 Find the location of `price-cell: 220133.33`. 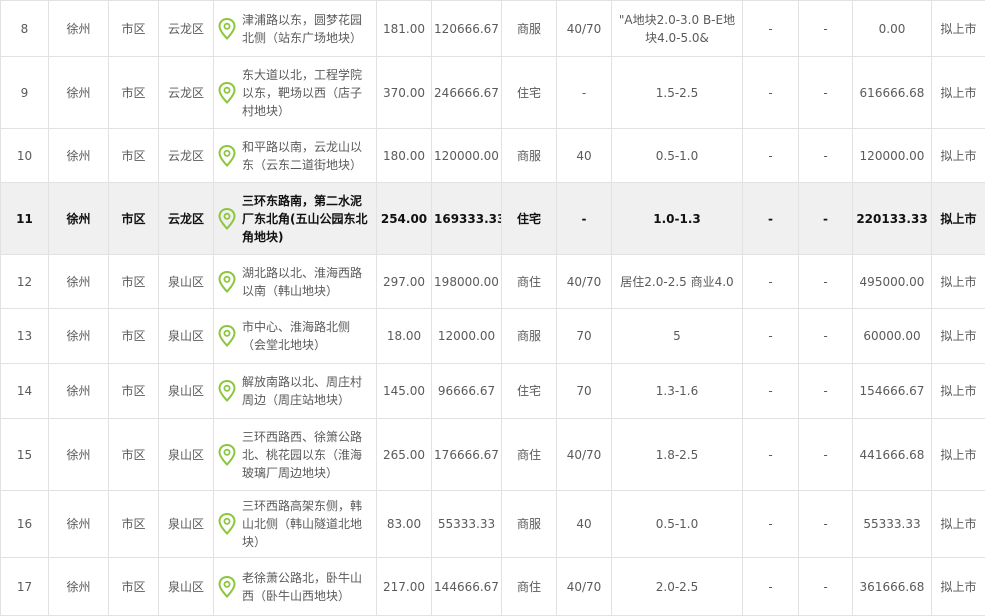

price-cell: 220133.33 is located at coordinates (892, 219).